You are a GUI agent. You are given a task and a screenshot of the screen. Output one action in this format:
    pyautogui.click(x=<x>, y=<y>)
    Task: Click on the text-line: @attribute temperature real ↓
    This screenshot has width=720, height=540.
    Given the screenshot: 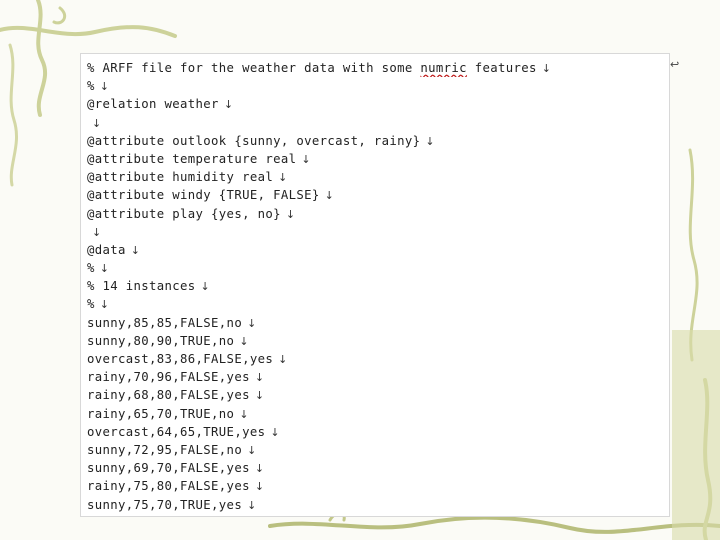 What is the action you would take?
    pyautogui.click(x=372, y=159)
    